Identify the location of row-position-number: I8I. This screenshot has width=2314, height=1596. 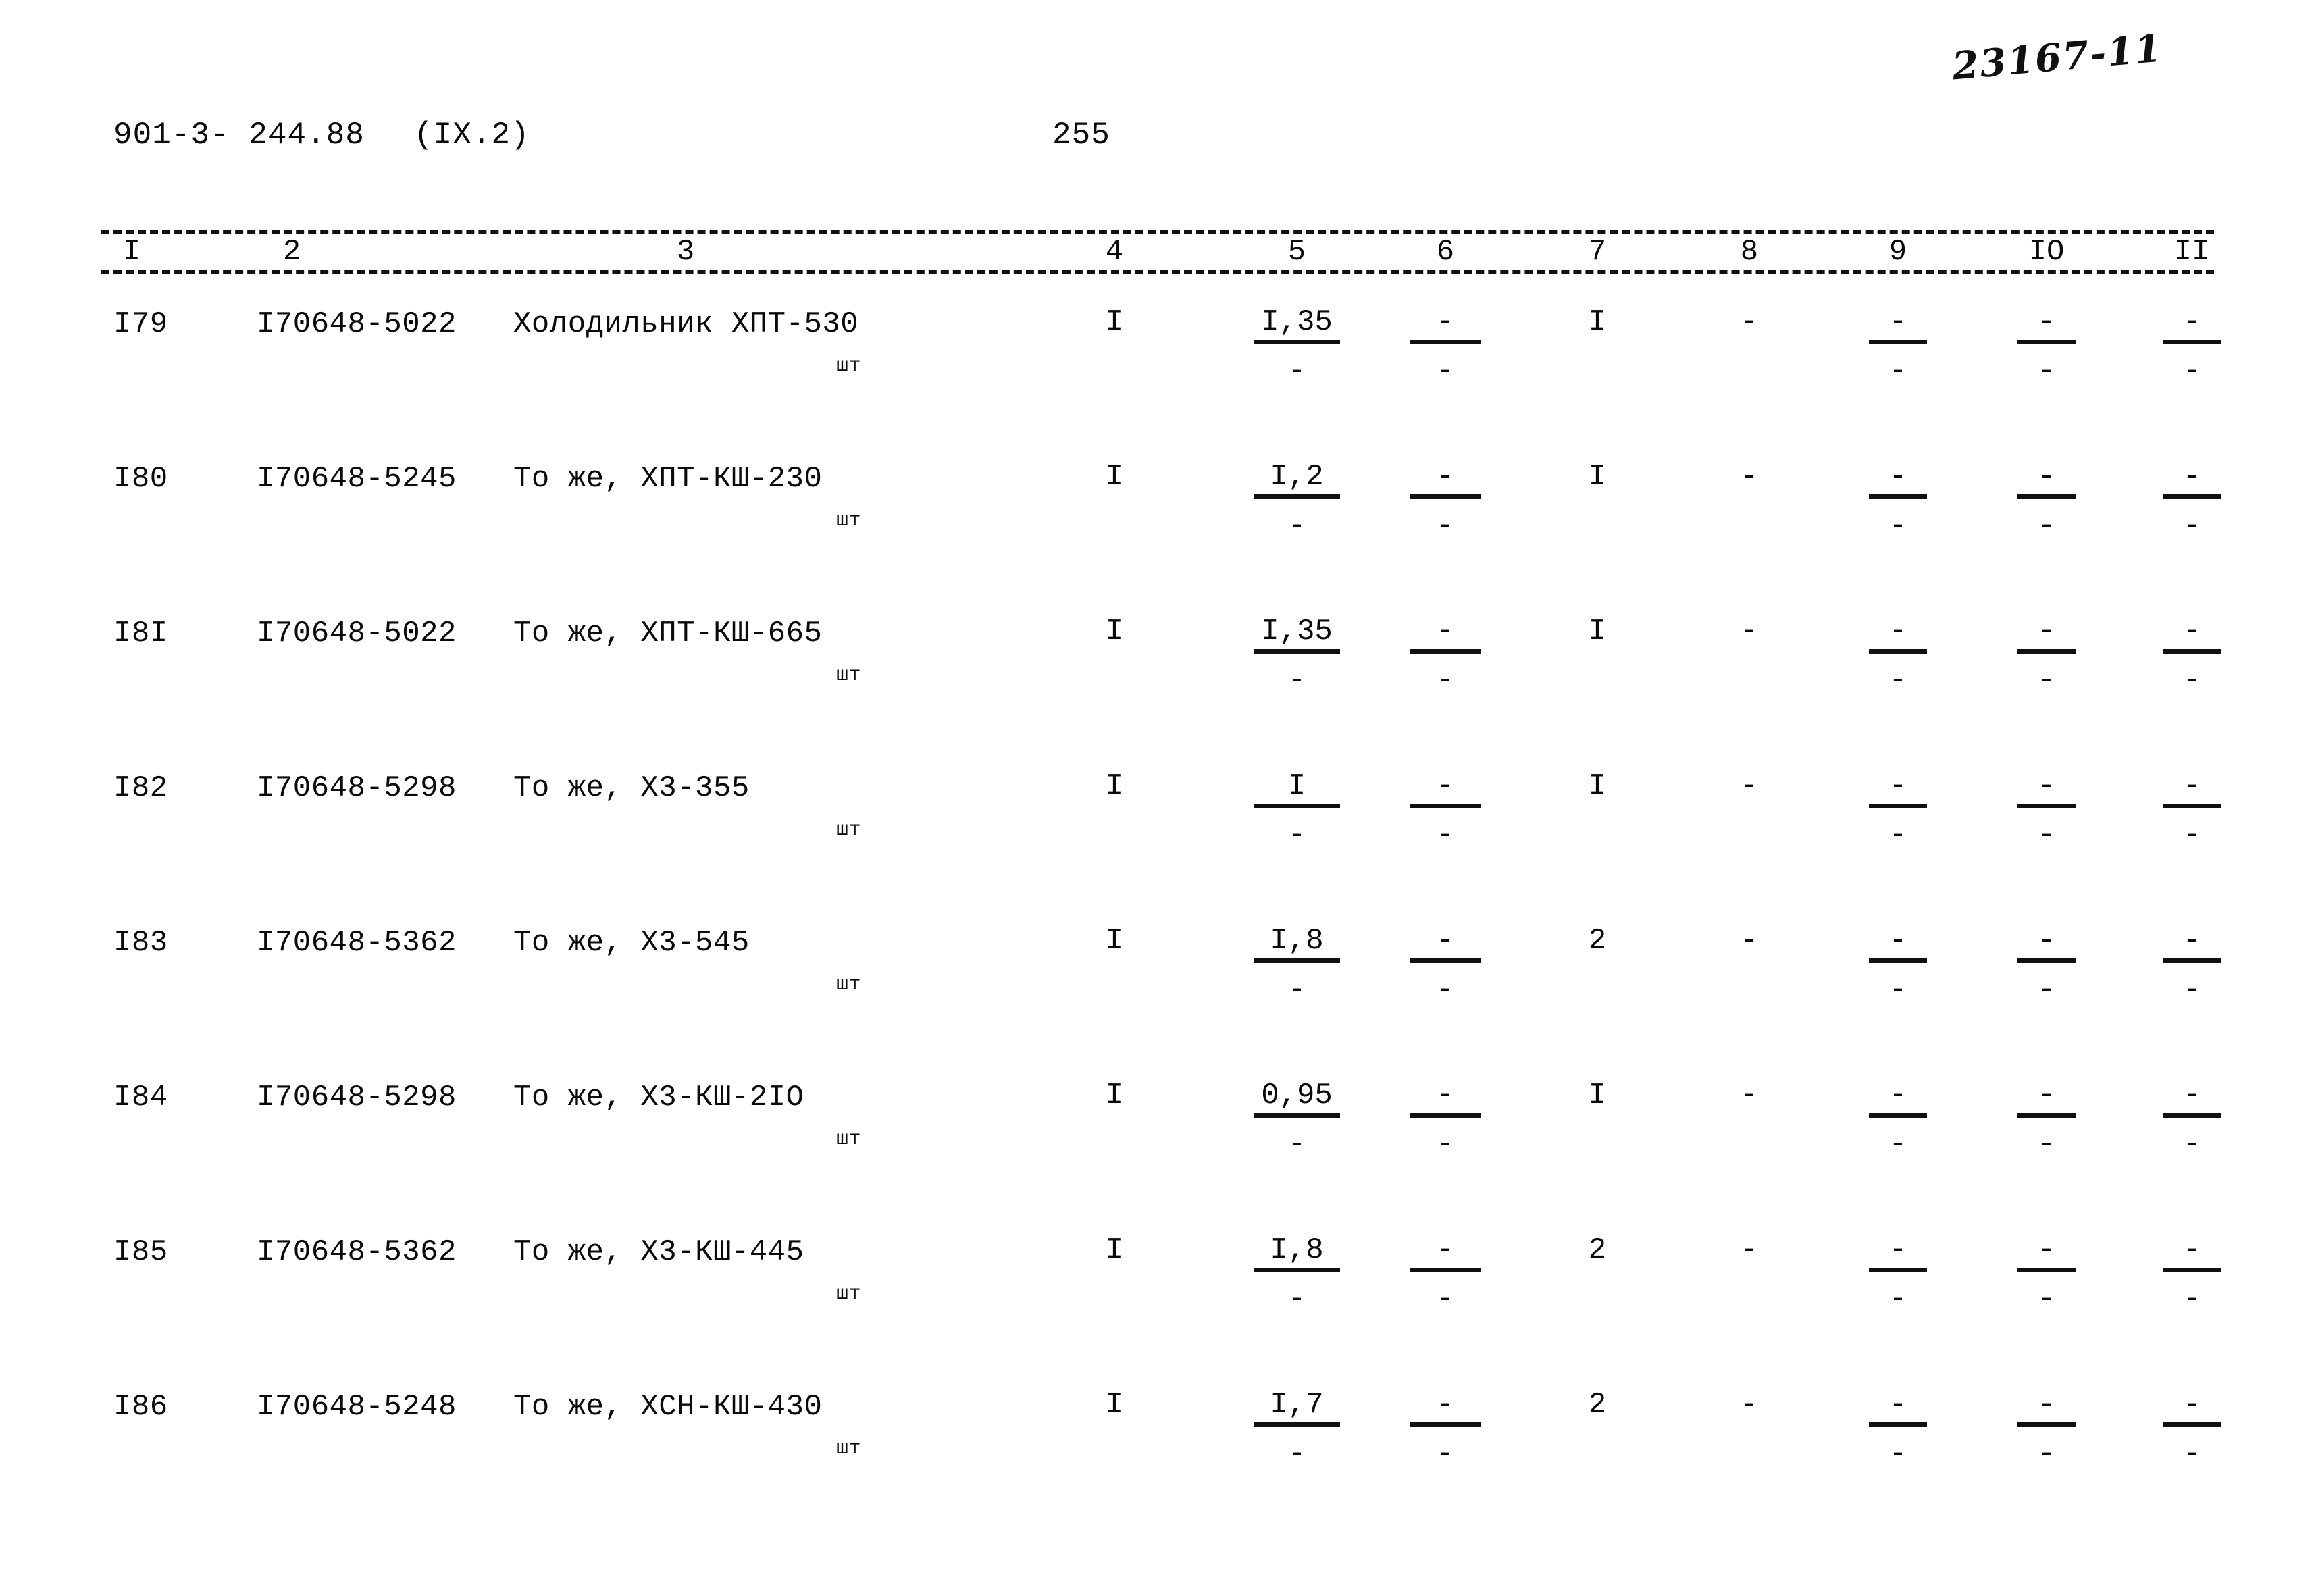
(140, 633).